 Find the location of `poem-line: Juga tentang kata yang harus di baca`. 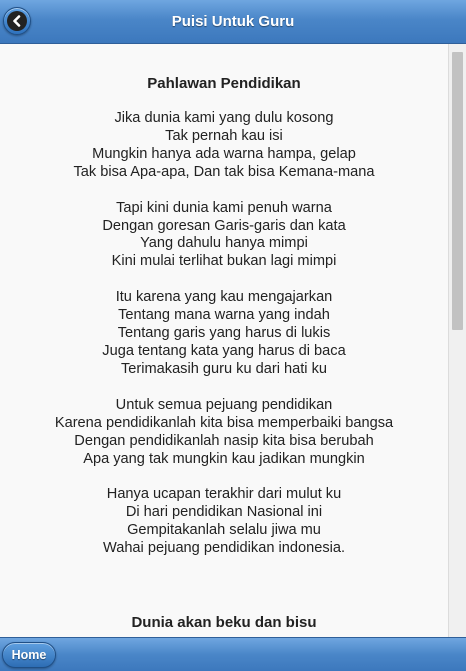

poem-line: Juga tentang kata yang harus di baca is located at coordinates (224, 350).